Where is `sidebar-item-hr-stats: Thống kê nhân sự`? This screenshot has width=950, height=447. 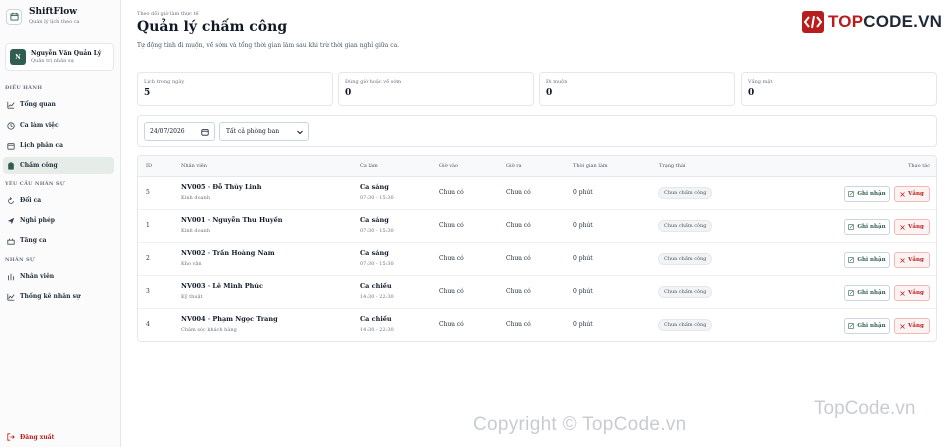
sidebar-item-hr-stats: Thống kê nhân sự is located at coordinates (58, 296).